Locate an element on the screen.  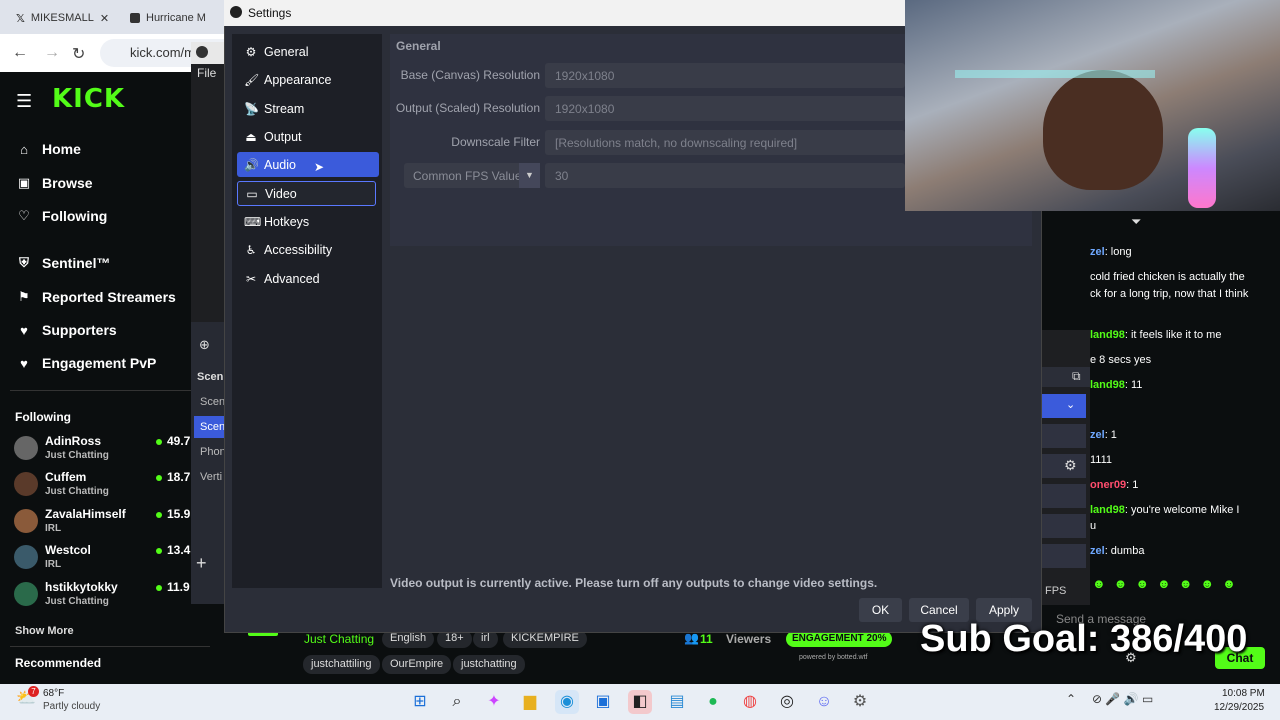
browse-icon: ▣ is located at coordinates (24, 182).